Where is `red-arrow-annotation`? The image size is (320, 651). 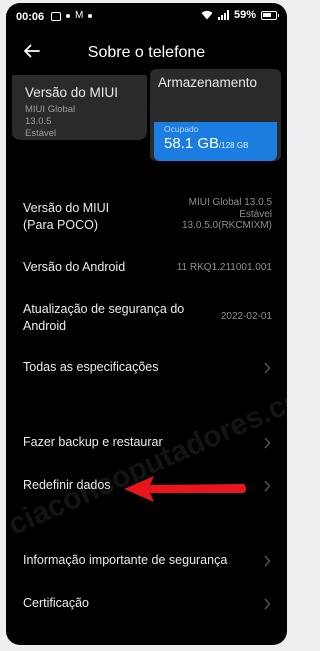 red-arrow-annotation is located at coordinates (185, 489).